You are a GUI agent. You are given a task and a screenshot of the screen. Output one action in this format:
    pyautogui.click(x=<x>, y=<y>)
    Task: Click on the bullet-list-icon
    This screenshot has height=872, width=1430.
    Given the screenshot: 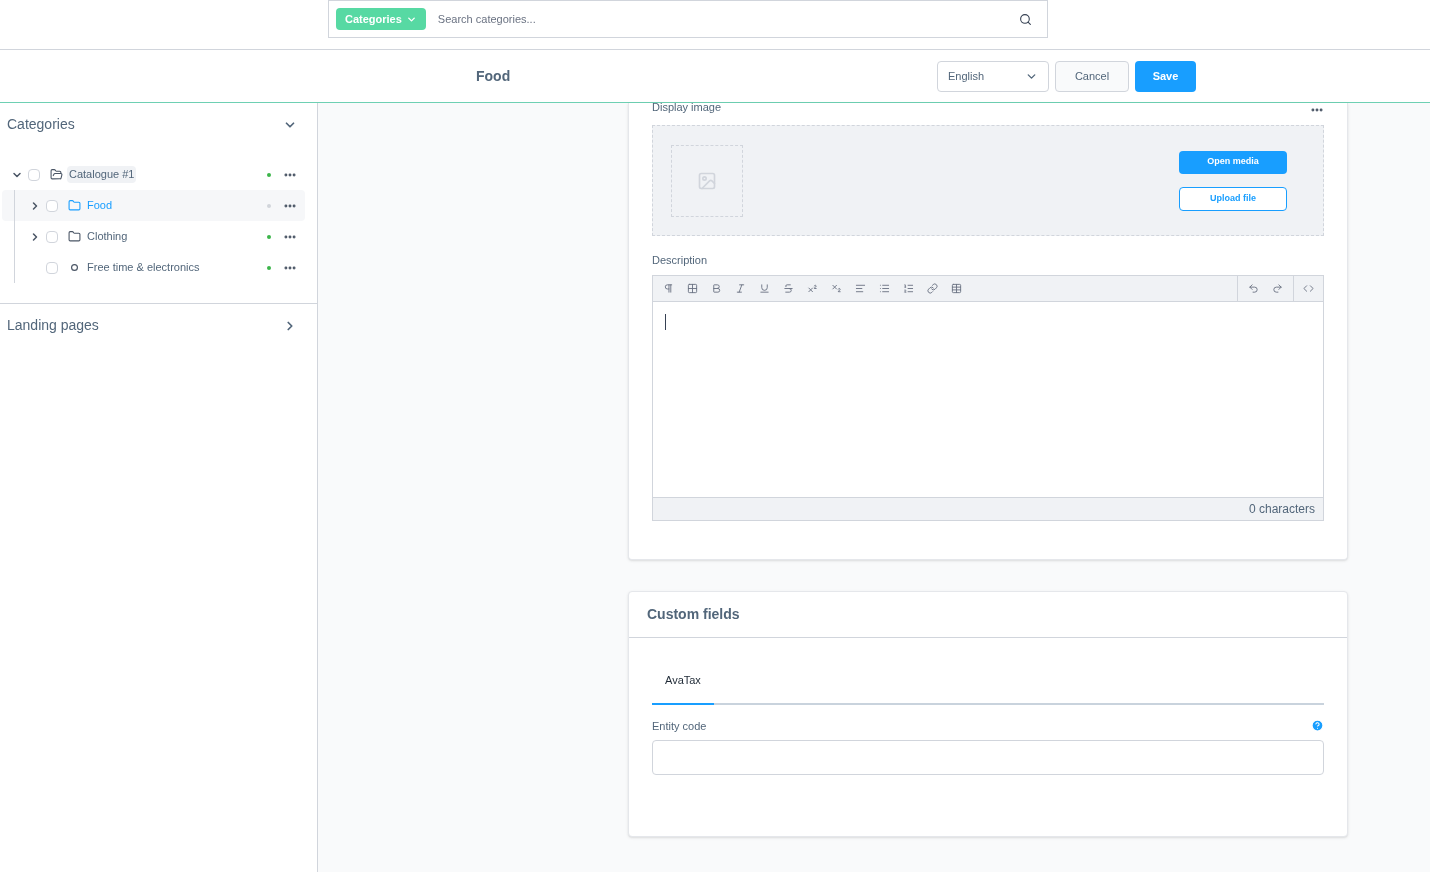 What is the action you would take?
    pyautogui.click(x=884, y=288)
    